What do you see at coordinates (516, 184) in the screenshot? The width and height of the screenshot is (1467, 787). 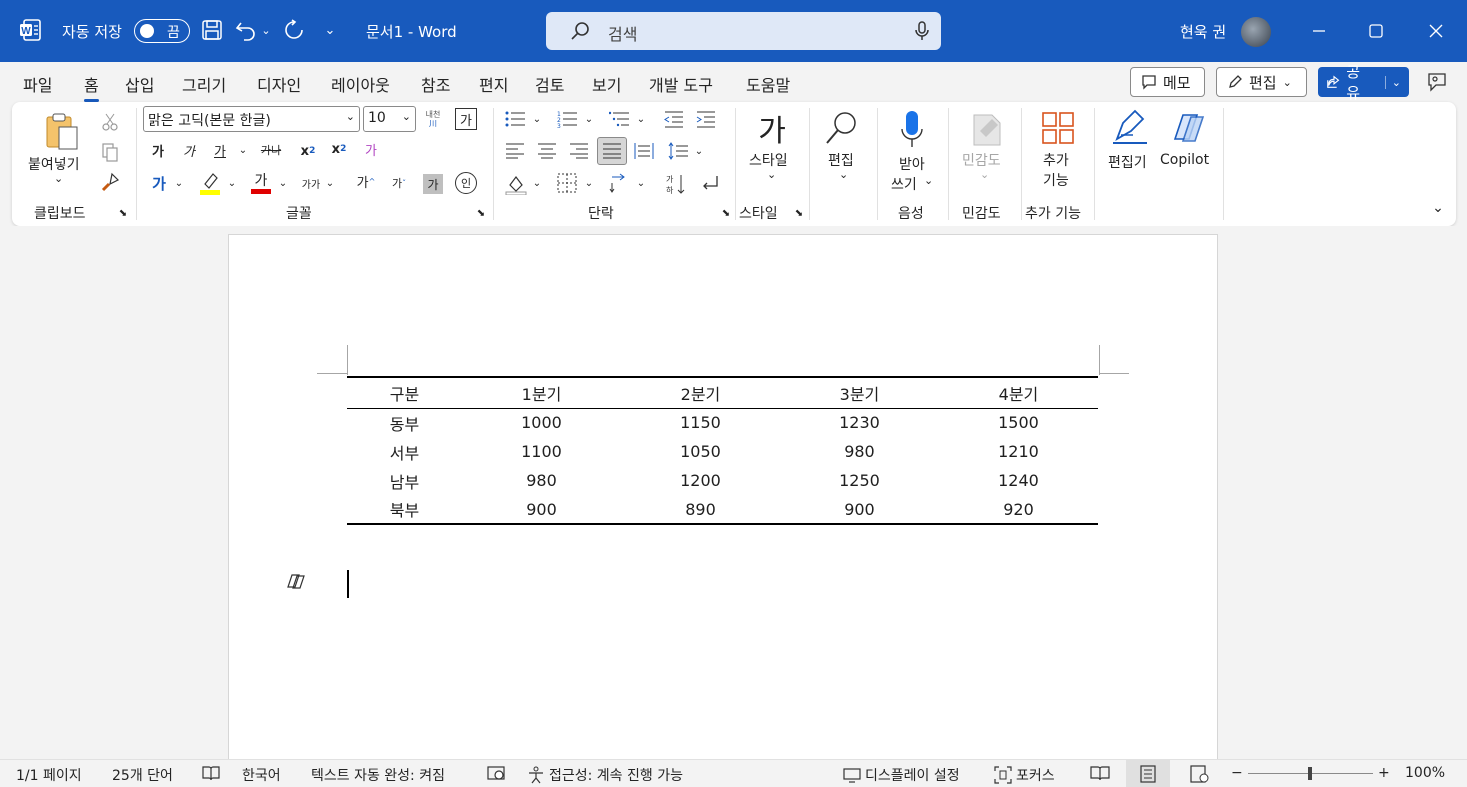 I see `shading-icon` at bounding box center [516, 184].